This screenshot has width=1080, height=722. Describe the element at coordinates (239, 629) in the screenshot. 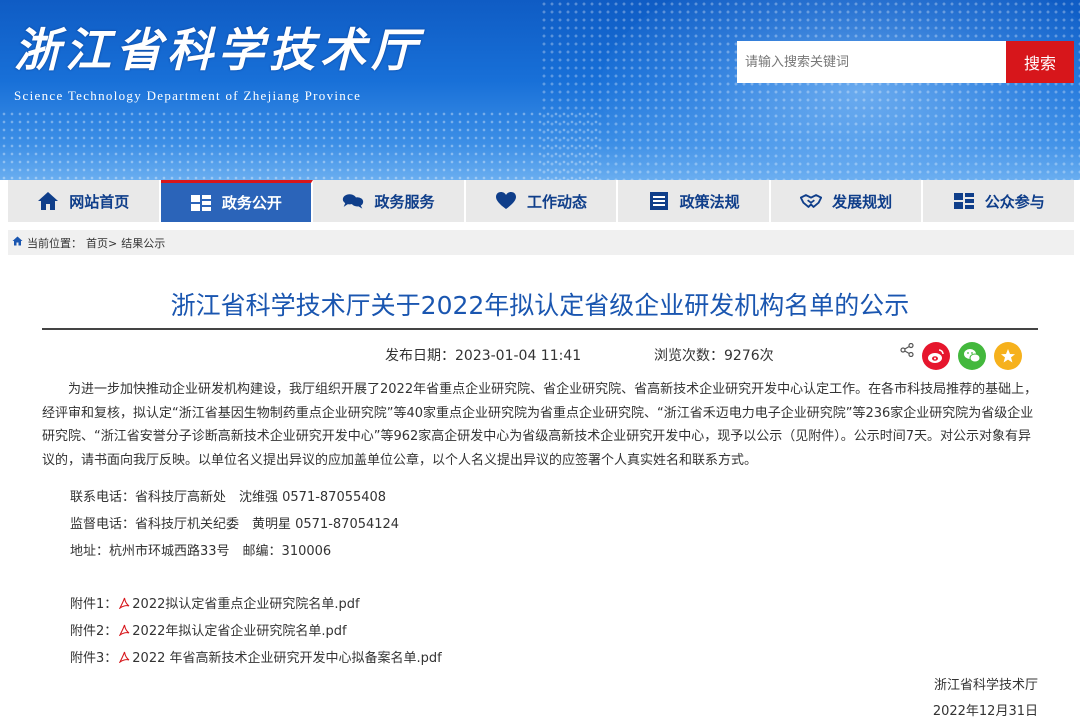

I see `attachment-link: 2022年拟认定省企业研究院名单.pdf` at that location.